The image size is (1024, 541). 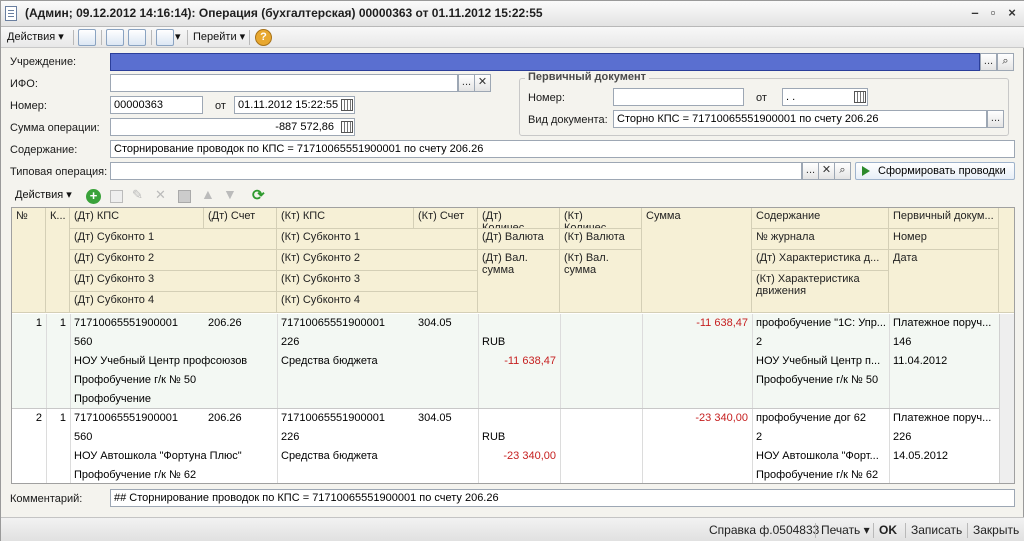 What do you see at coordinates (545, 62) in the screenshot?
I see `institution-field` at bounding box center [545, 62].